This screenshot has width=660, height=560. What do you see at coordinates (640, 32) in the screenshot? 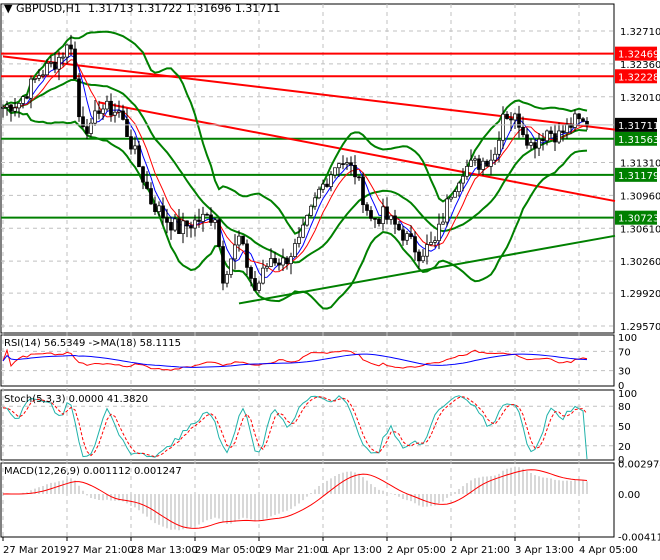
I see `price-tick-label: 1.32710` at bounding box center [640, 32].